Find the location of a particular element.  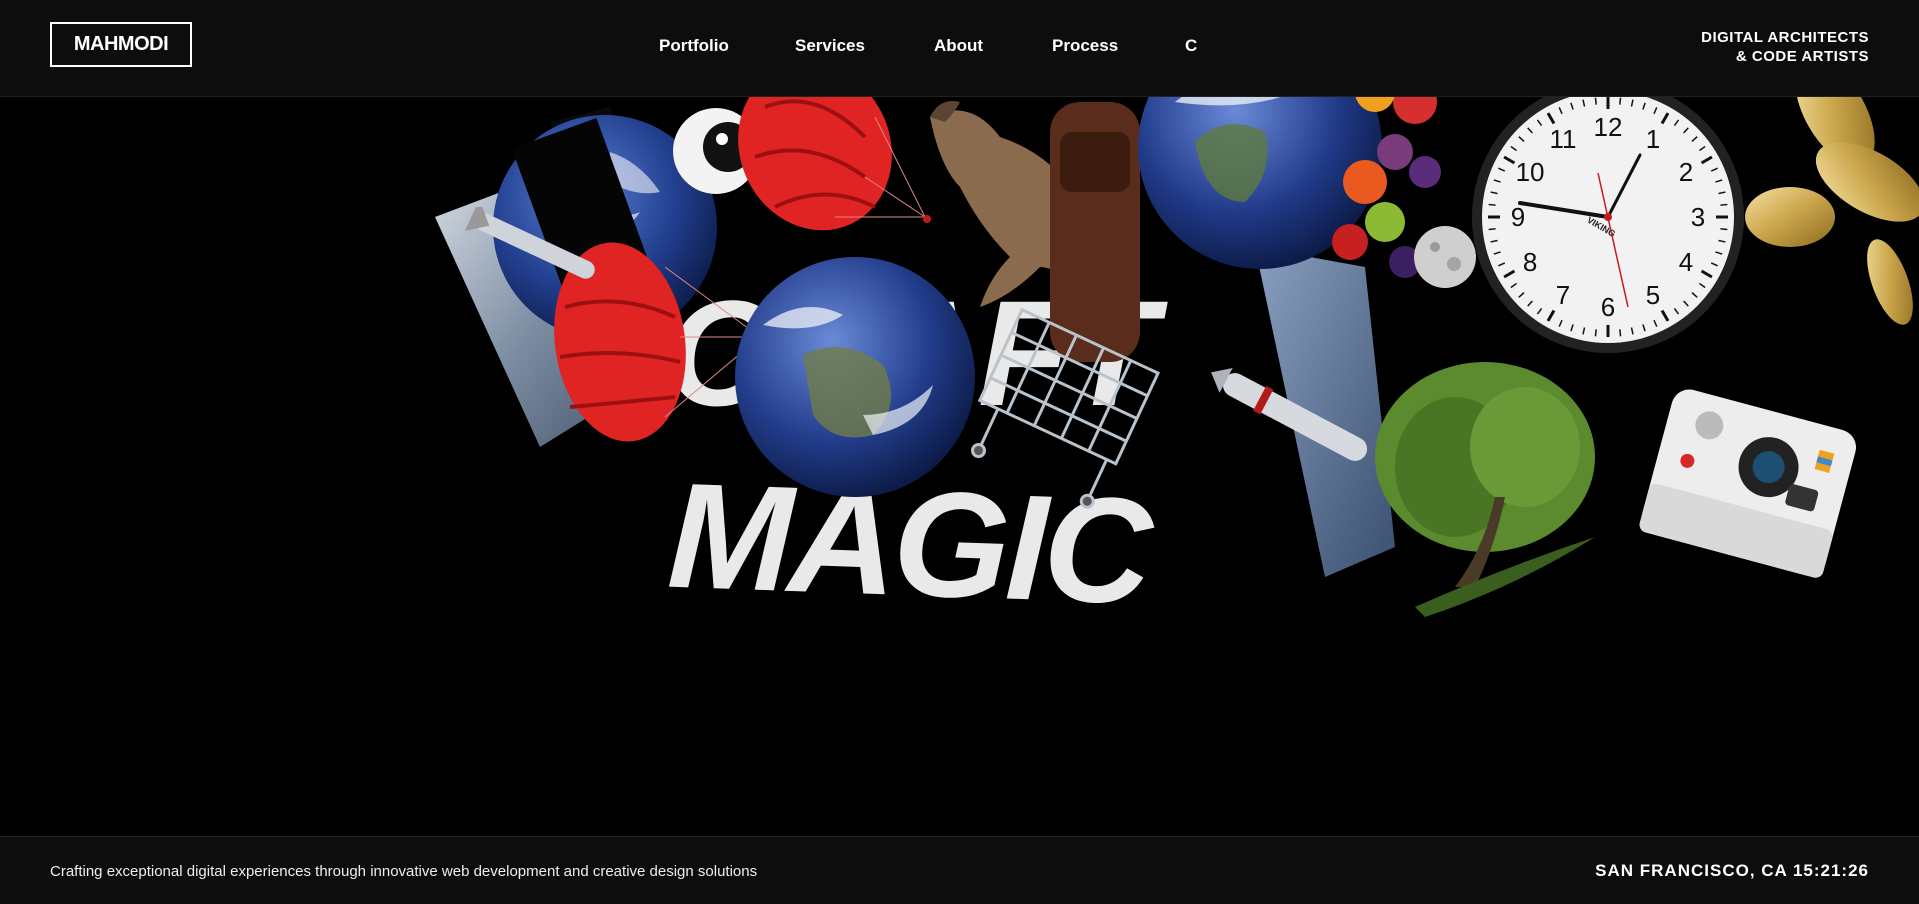

clock-number: 3 is located at coordinates (1698, 217).